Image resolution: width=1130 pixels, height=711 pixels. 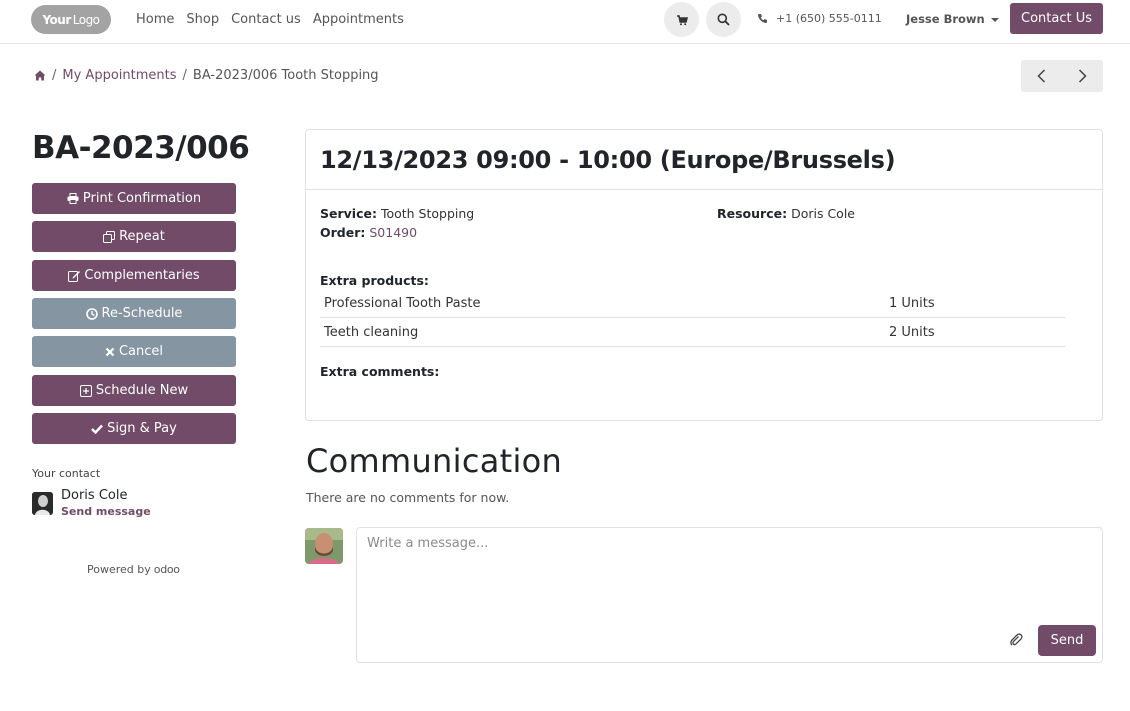 I want to click on re-schedule-button: Re-Schedule, so click(x=134, y=313).